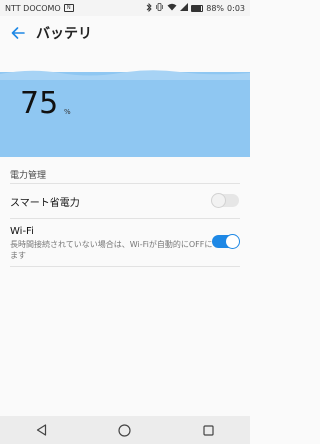 The height and width of the screenshot is (444, 320). What do you see at coordinates (67, 112) in the screenshot?
I see `battery-level-unit: %` at bounding box center [67, 112].